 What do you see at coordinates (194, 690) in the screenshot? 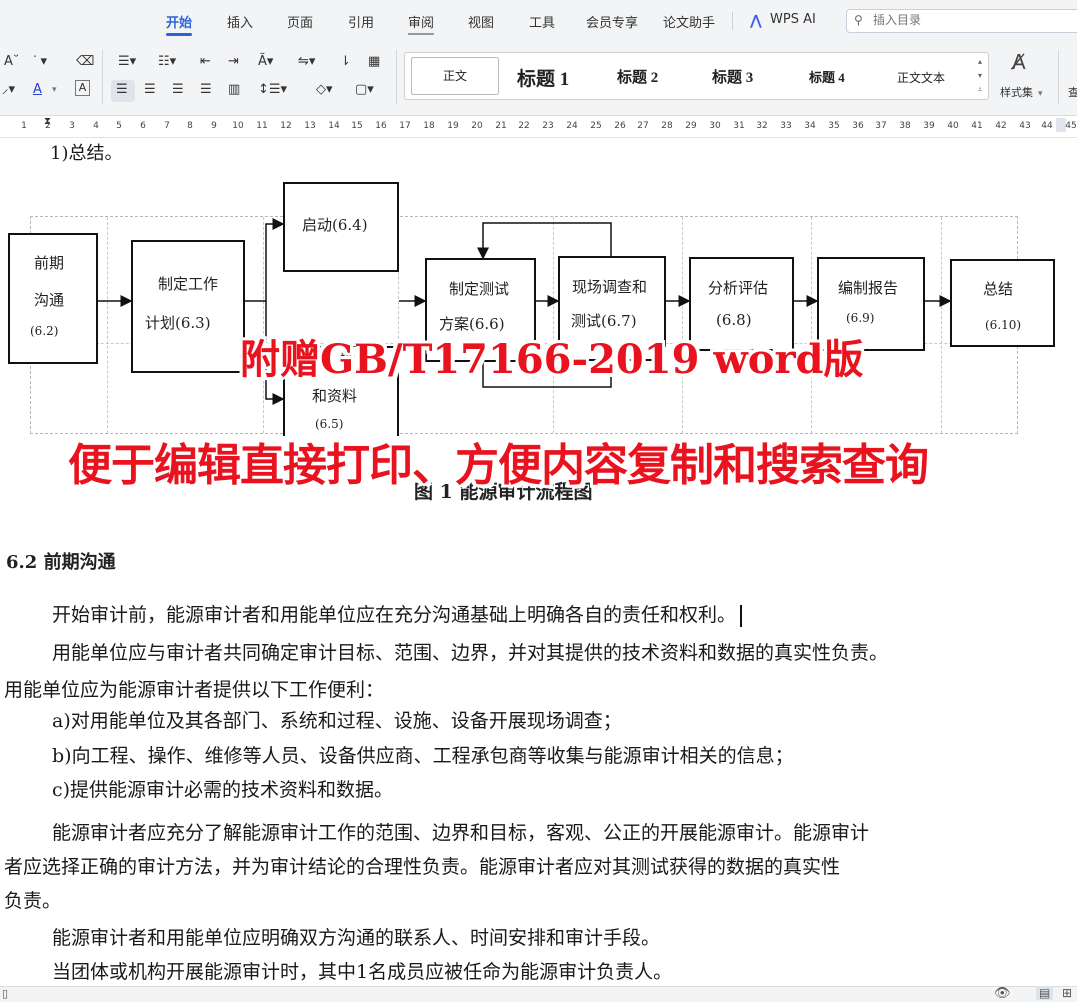
I see `paragraph: 用能单位应为能源审计者提供以下工作便利：` at bounding box center [194, 690].